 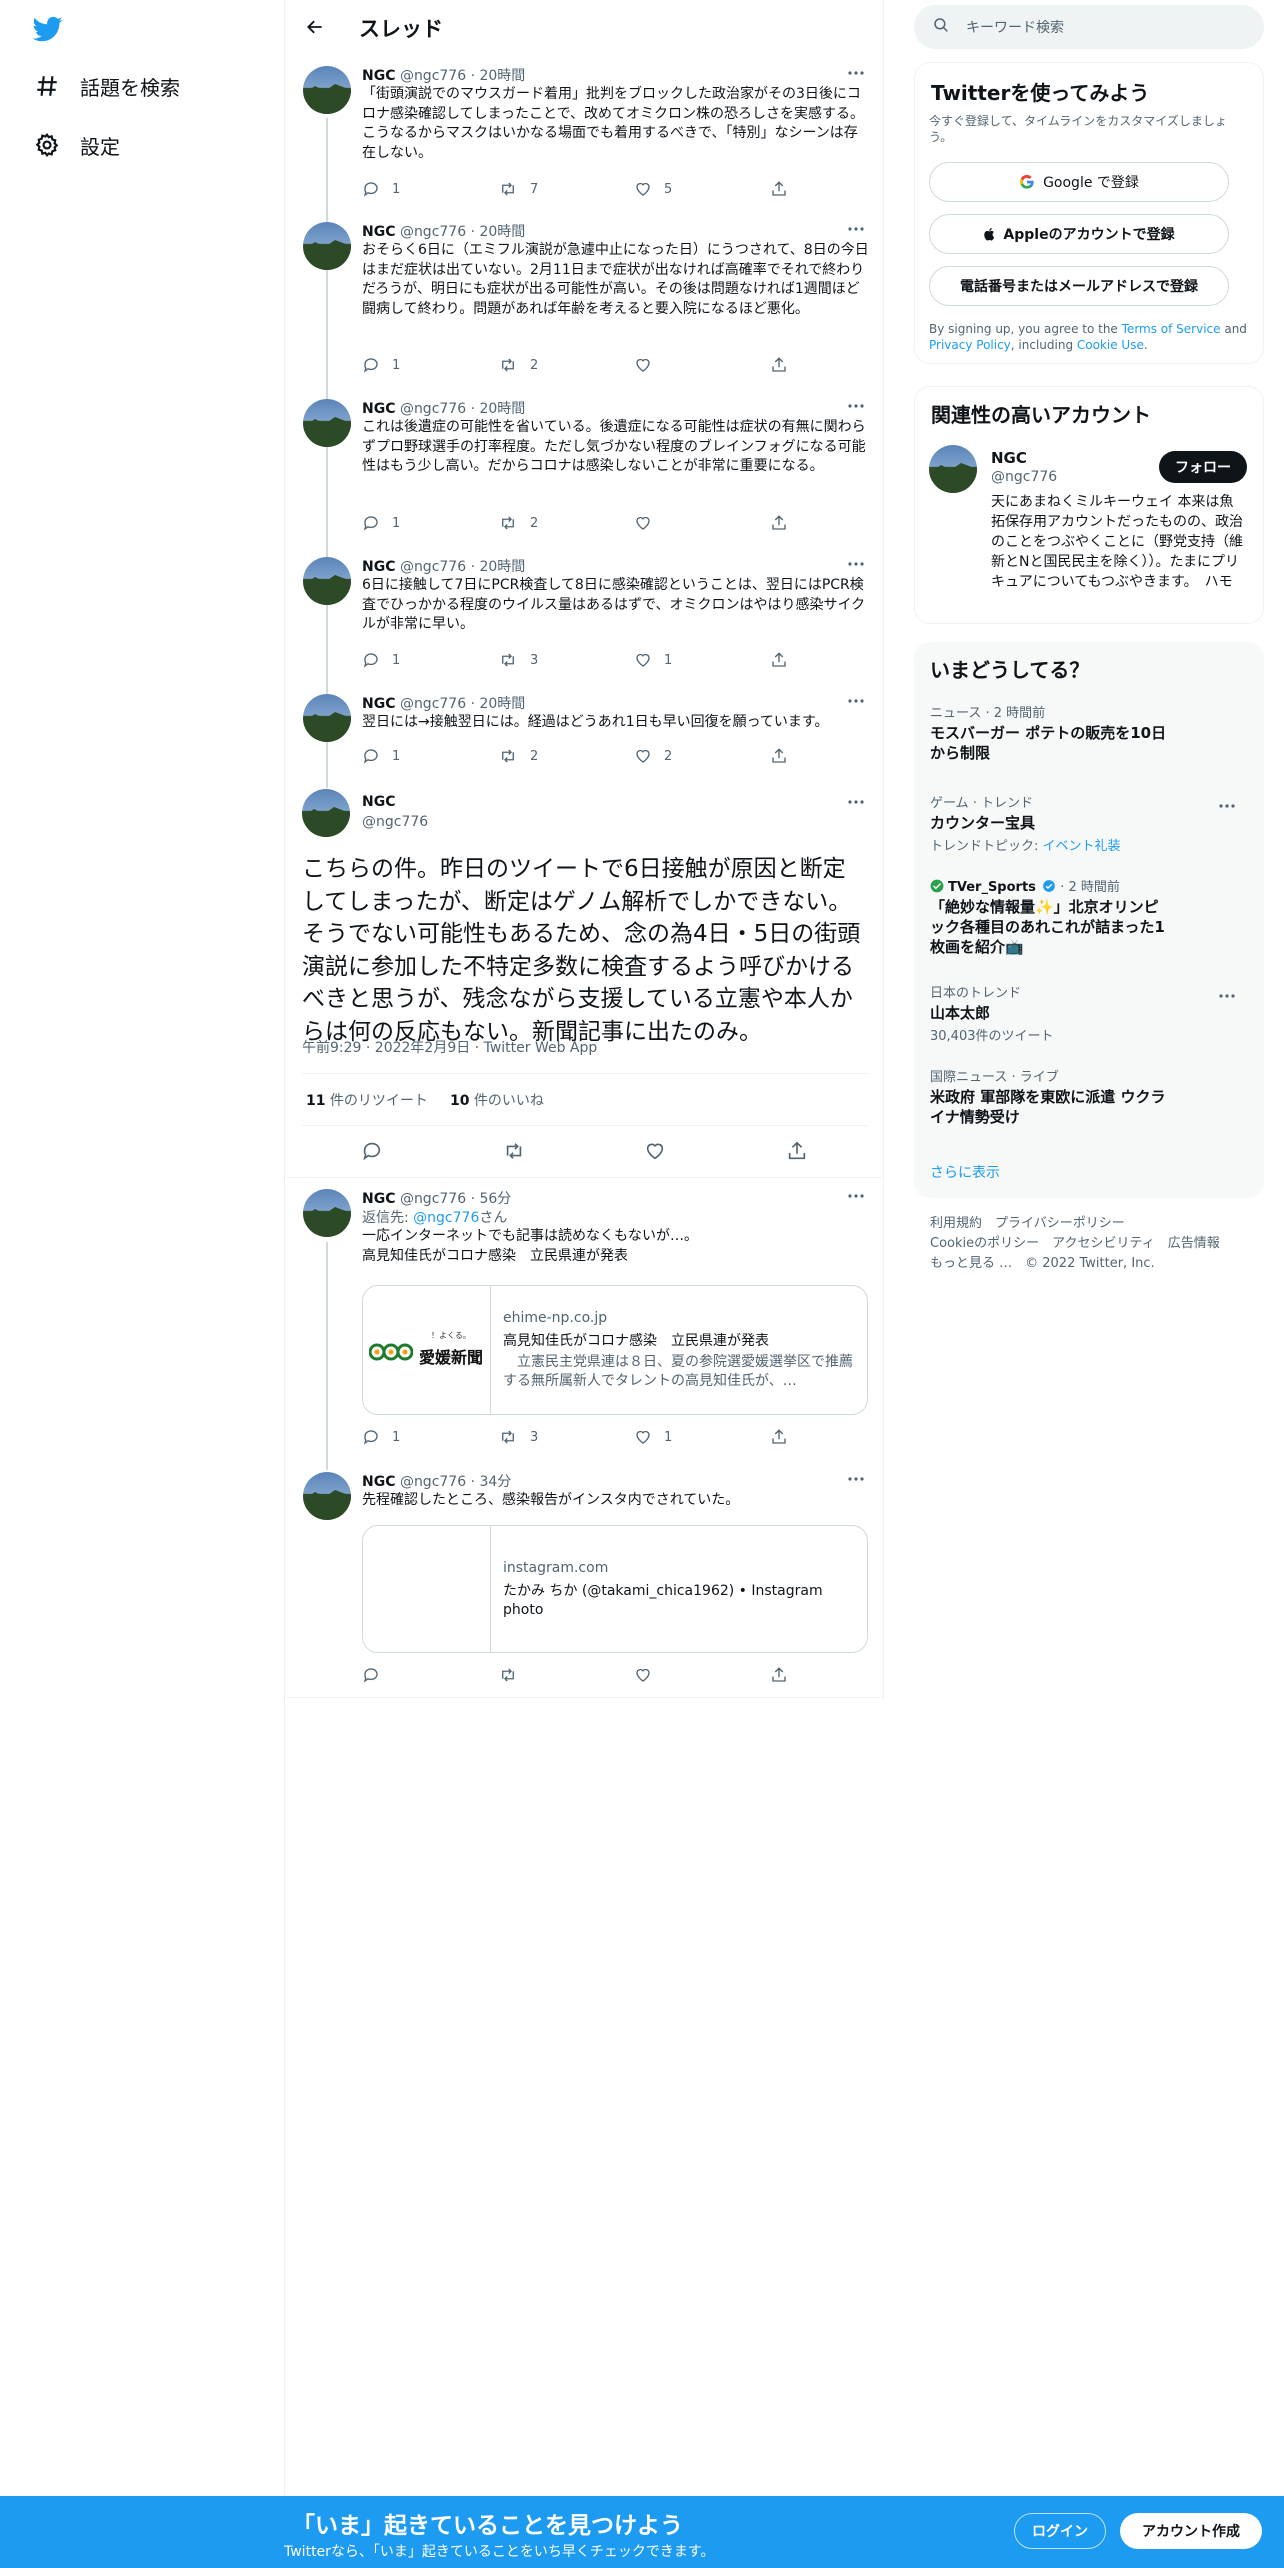 What do you see at coordinates (1015, 27) in the screenshot?
I see `search-input: キーワード検索` at bounding box center [1015, 27].